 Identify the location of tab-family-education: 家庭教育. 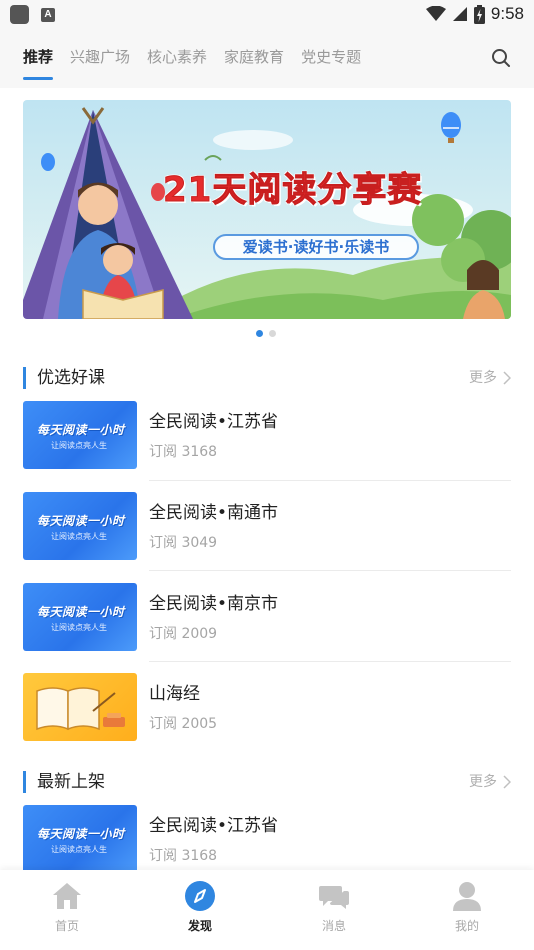
(254, 57).